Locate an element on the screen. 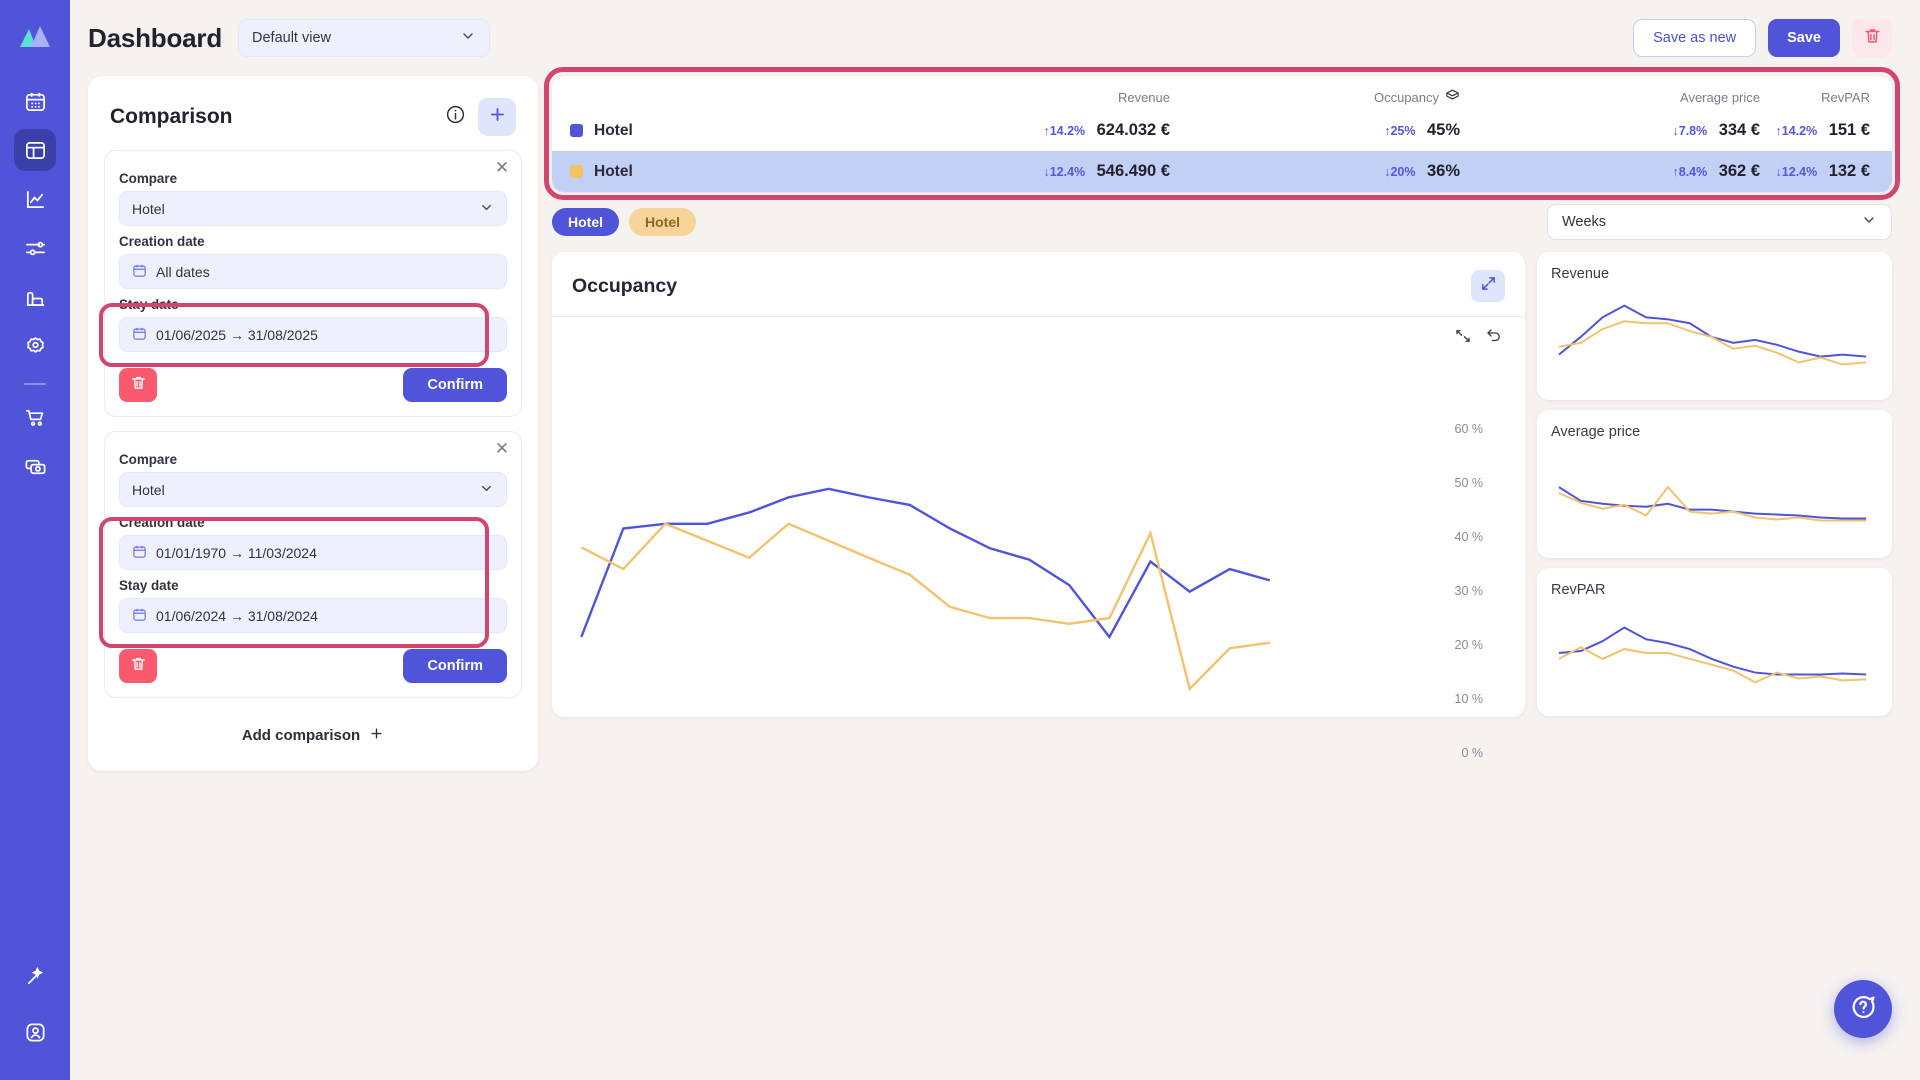 This screenshot has width=1920, height=1080. kpi-column-header: Revenue is located at coordinates (1020, 97).